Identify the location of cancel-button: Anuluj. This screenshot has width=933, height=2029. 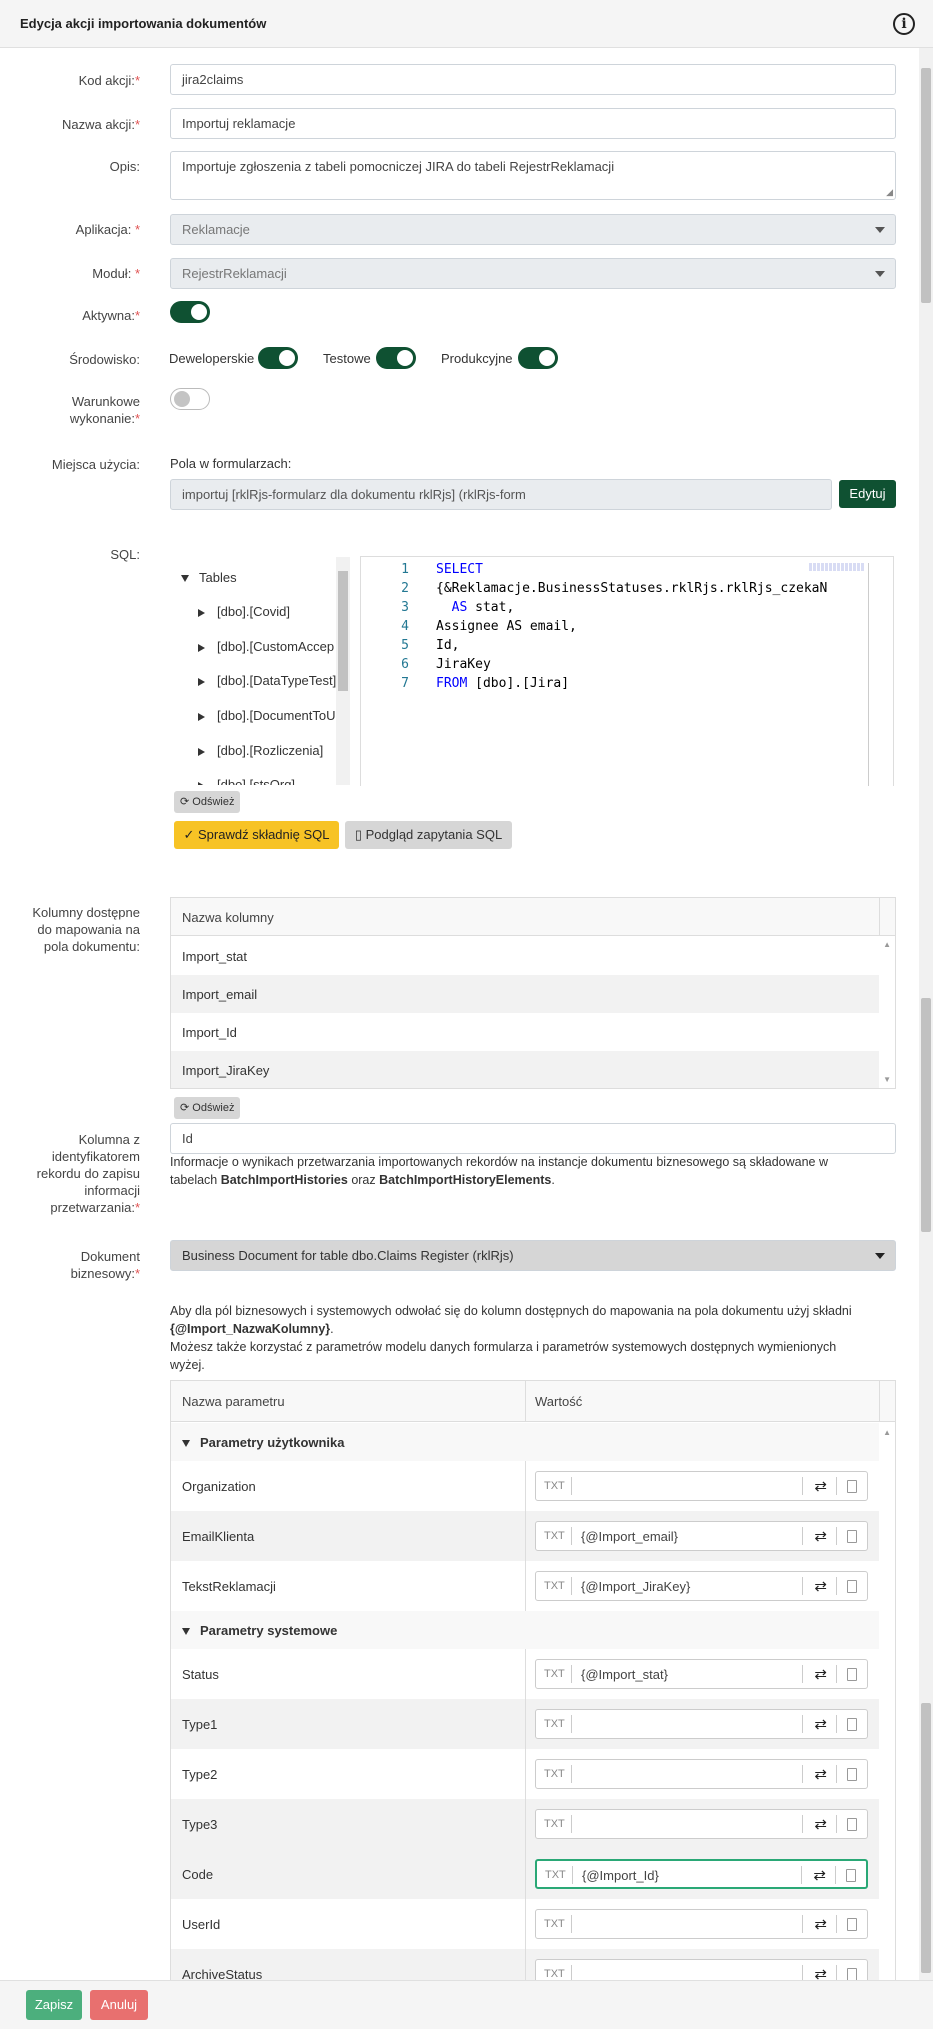
(119, 2005).